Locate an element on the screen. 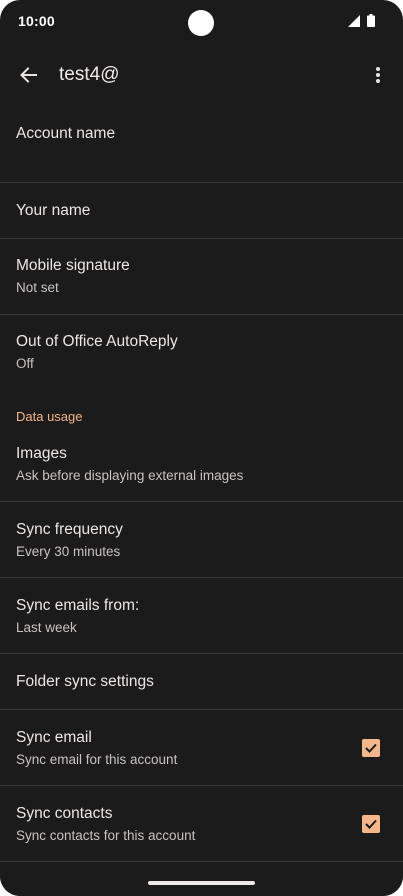 Image resolution: width=403 pixels, height=896 pixels. divider is located at coordinates (201, 861).